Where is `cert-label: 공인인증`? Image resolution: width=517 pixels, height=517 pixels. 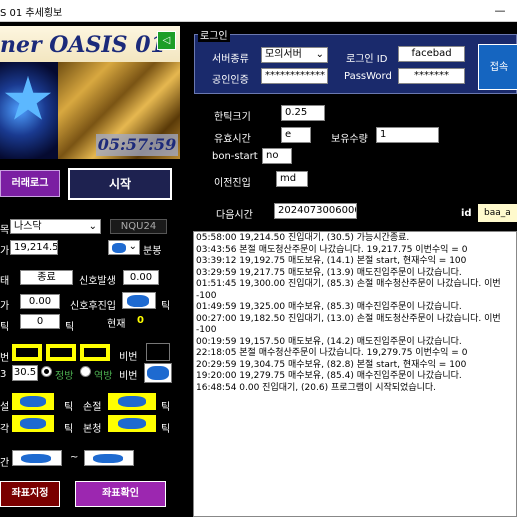
cert-label: 공인인증 is located at coordinates (230, 80).